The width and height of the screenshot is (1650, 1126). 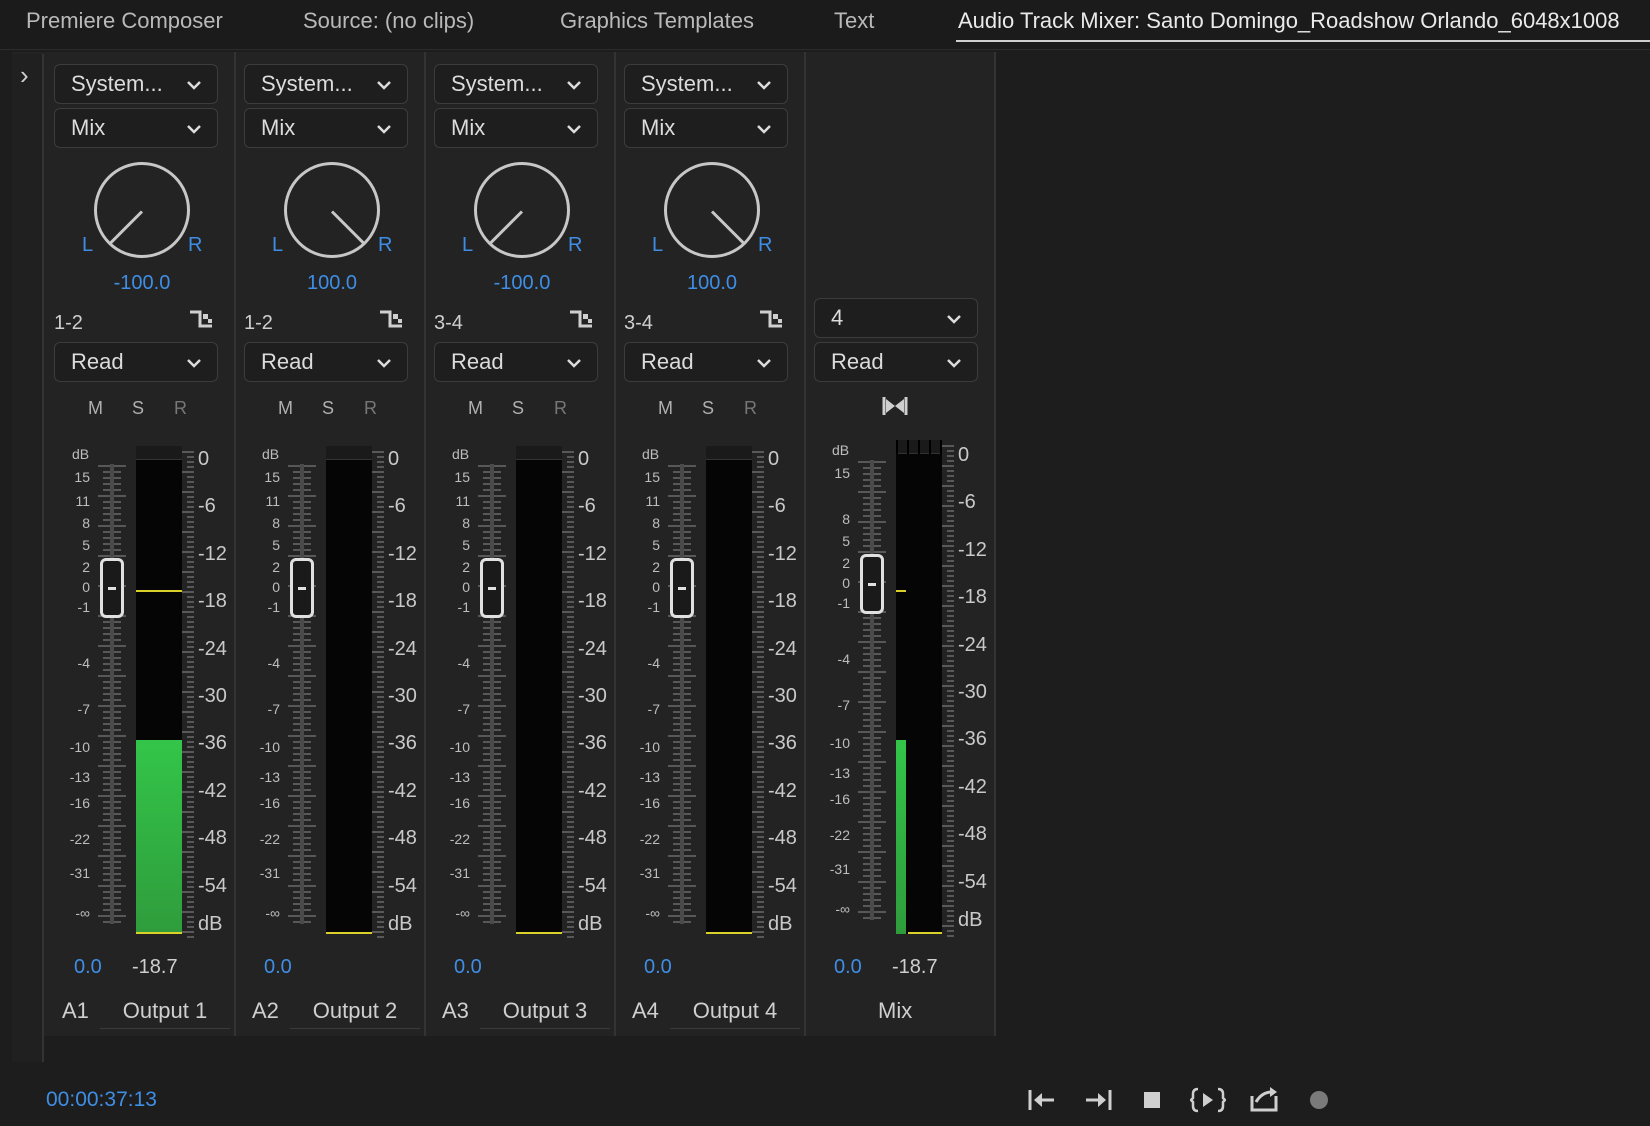 I want to click on pan-needle, so click(x=728, y=228).